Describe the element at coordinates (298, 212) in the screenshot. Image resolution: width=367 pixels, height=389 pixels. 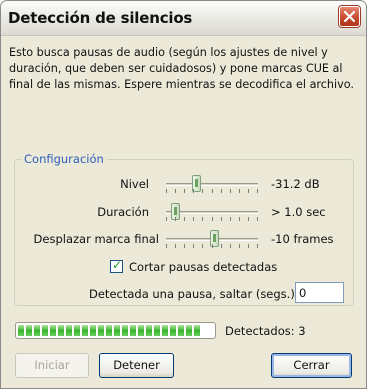
I see `duration-value: > 1.0 sec` at that location.